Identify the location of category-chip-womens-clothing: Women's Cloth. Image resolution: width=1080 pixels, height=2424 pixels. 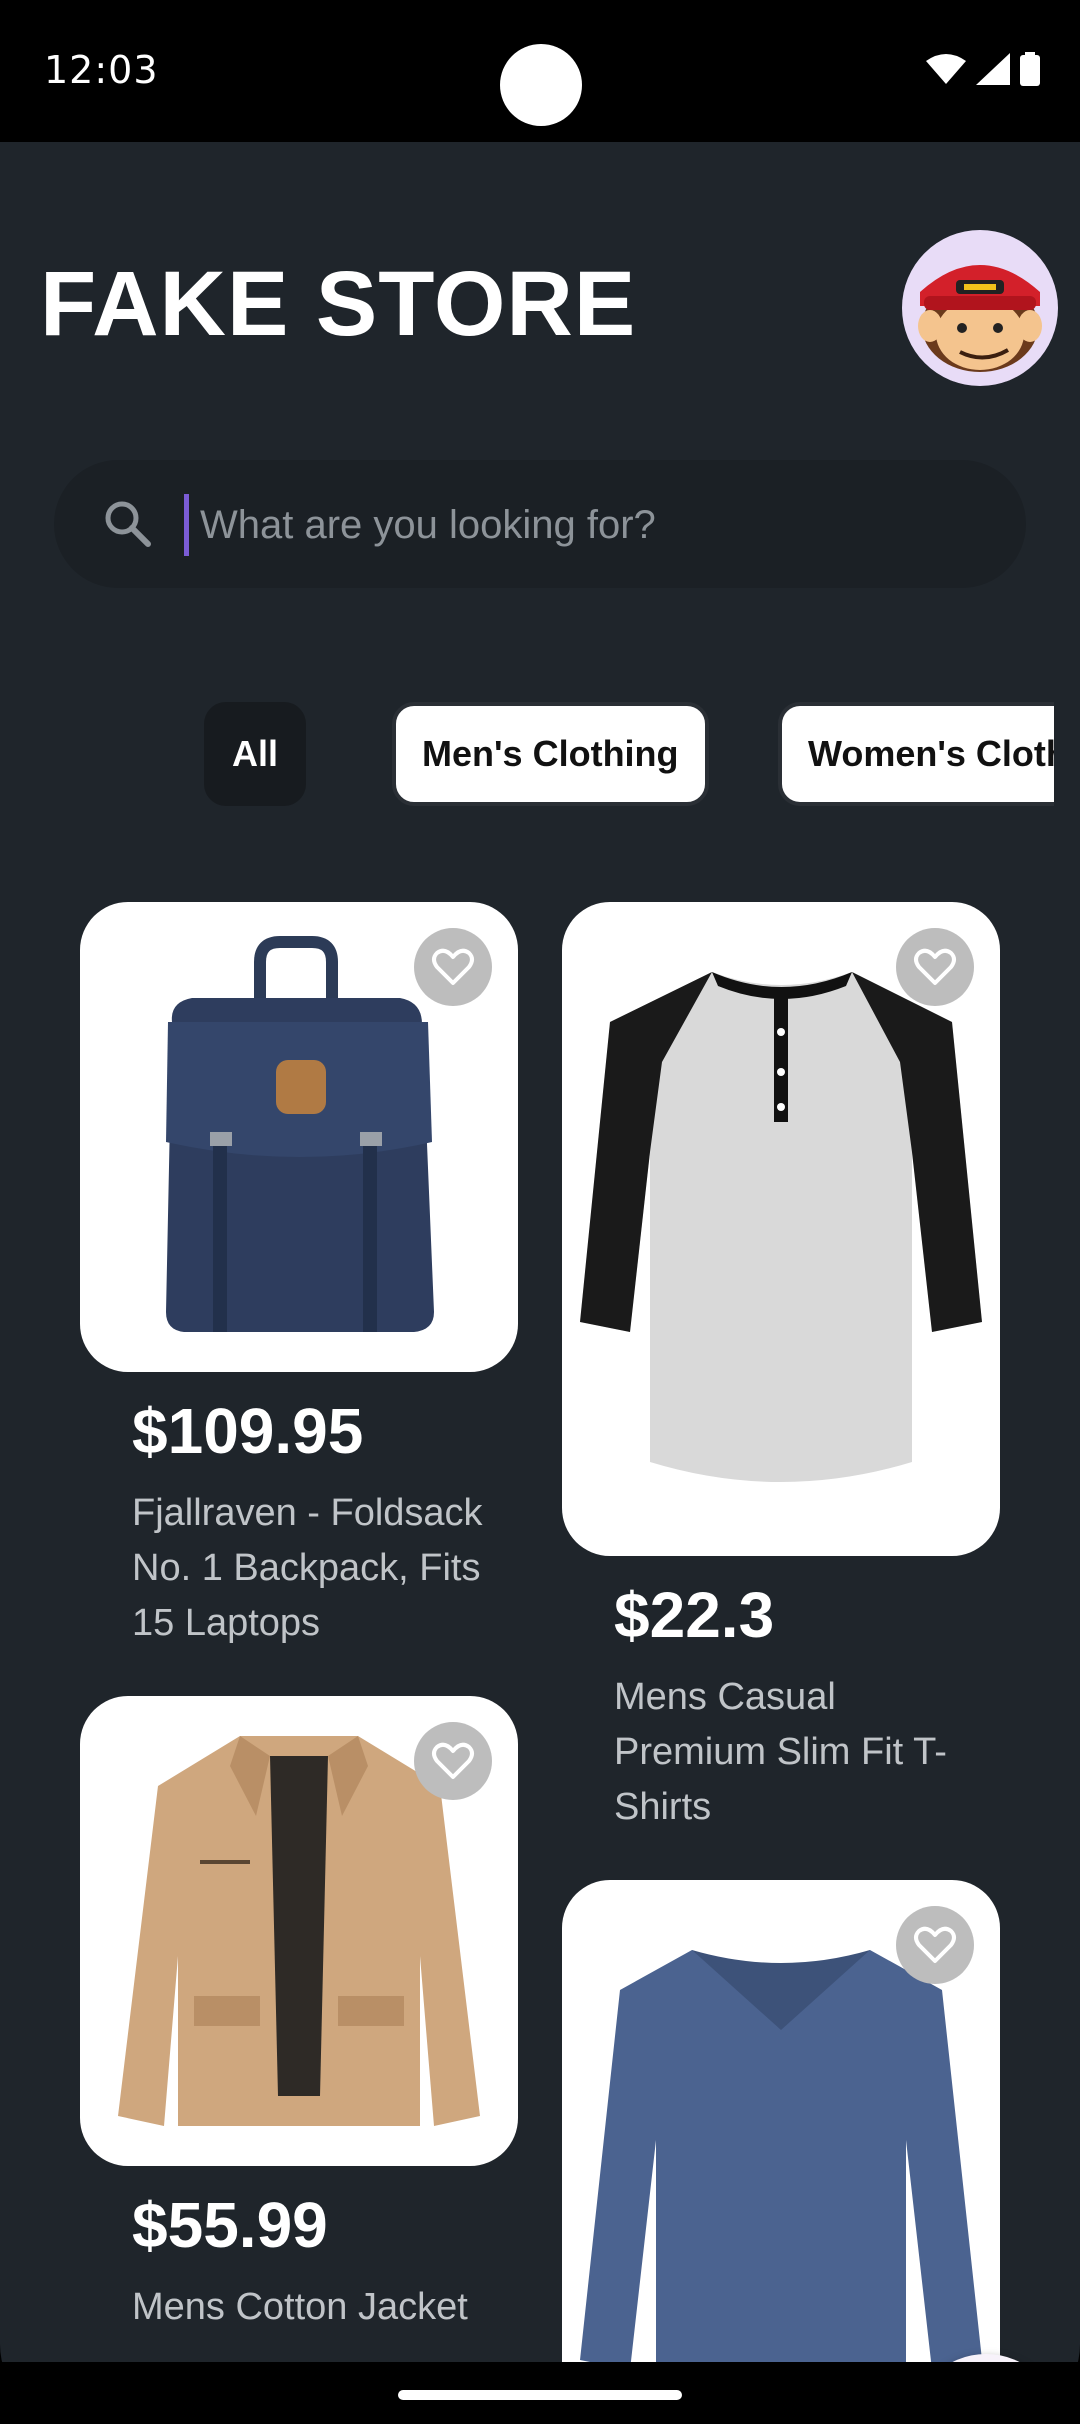
(916, 754).